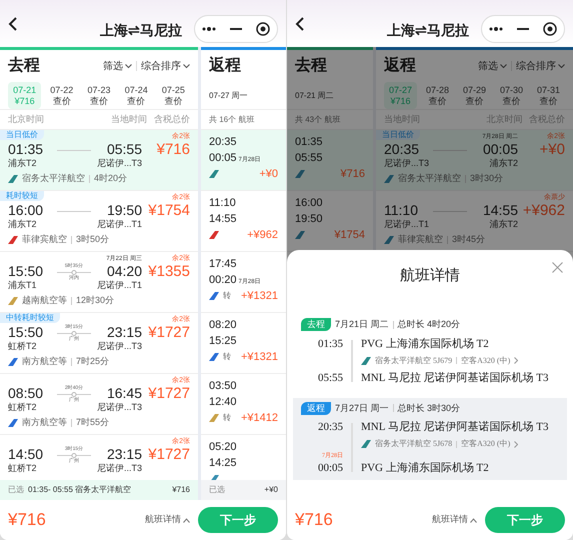 The height and width of the screenshot is (540, 573). I want to click on date-tab: 07-31 查价, so click(548, 95).